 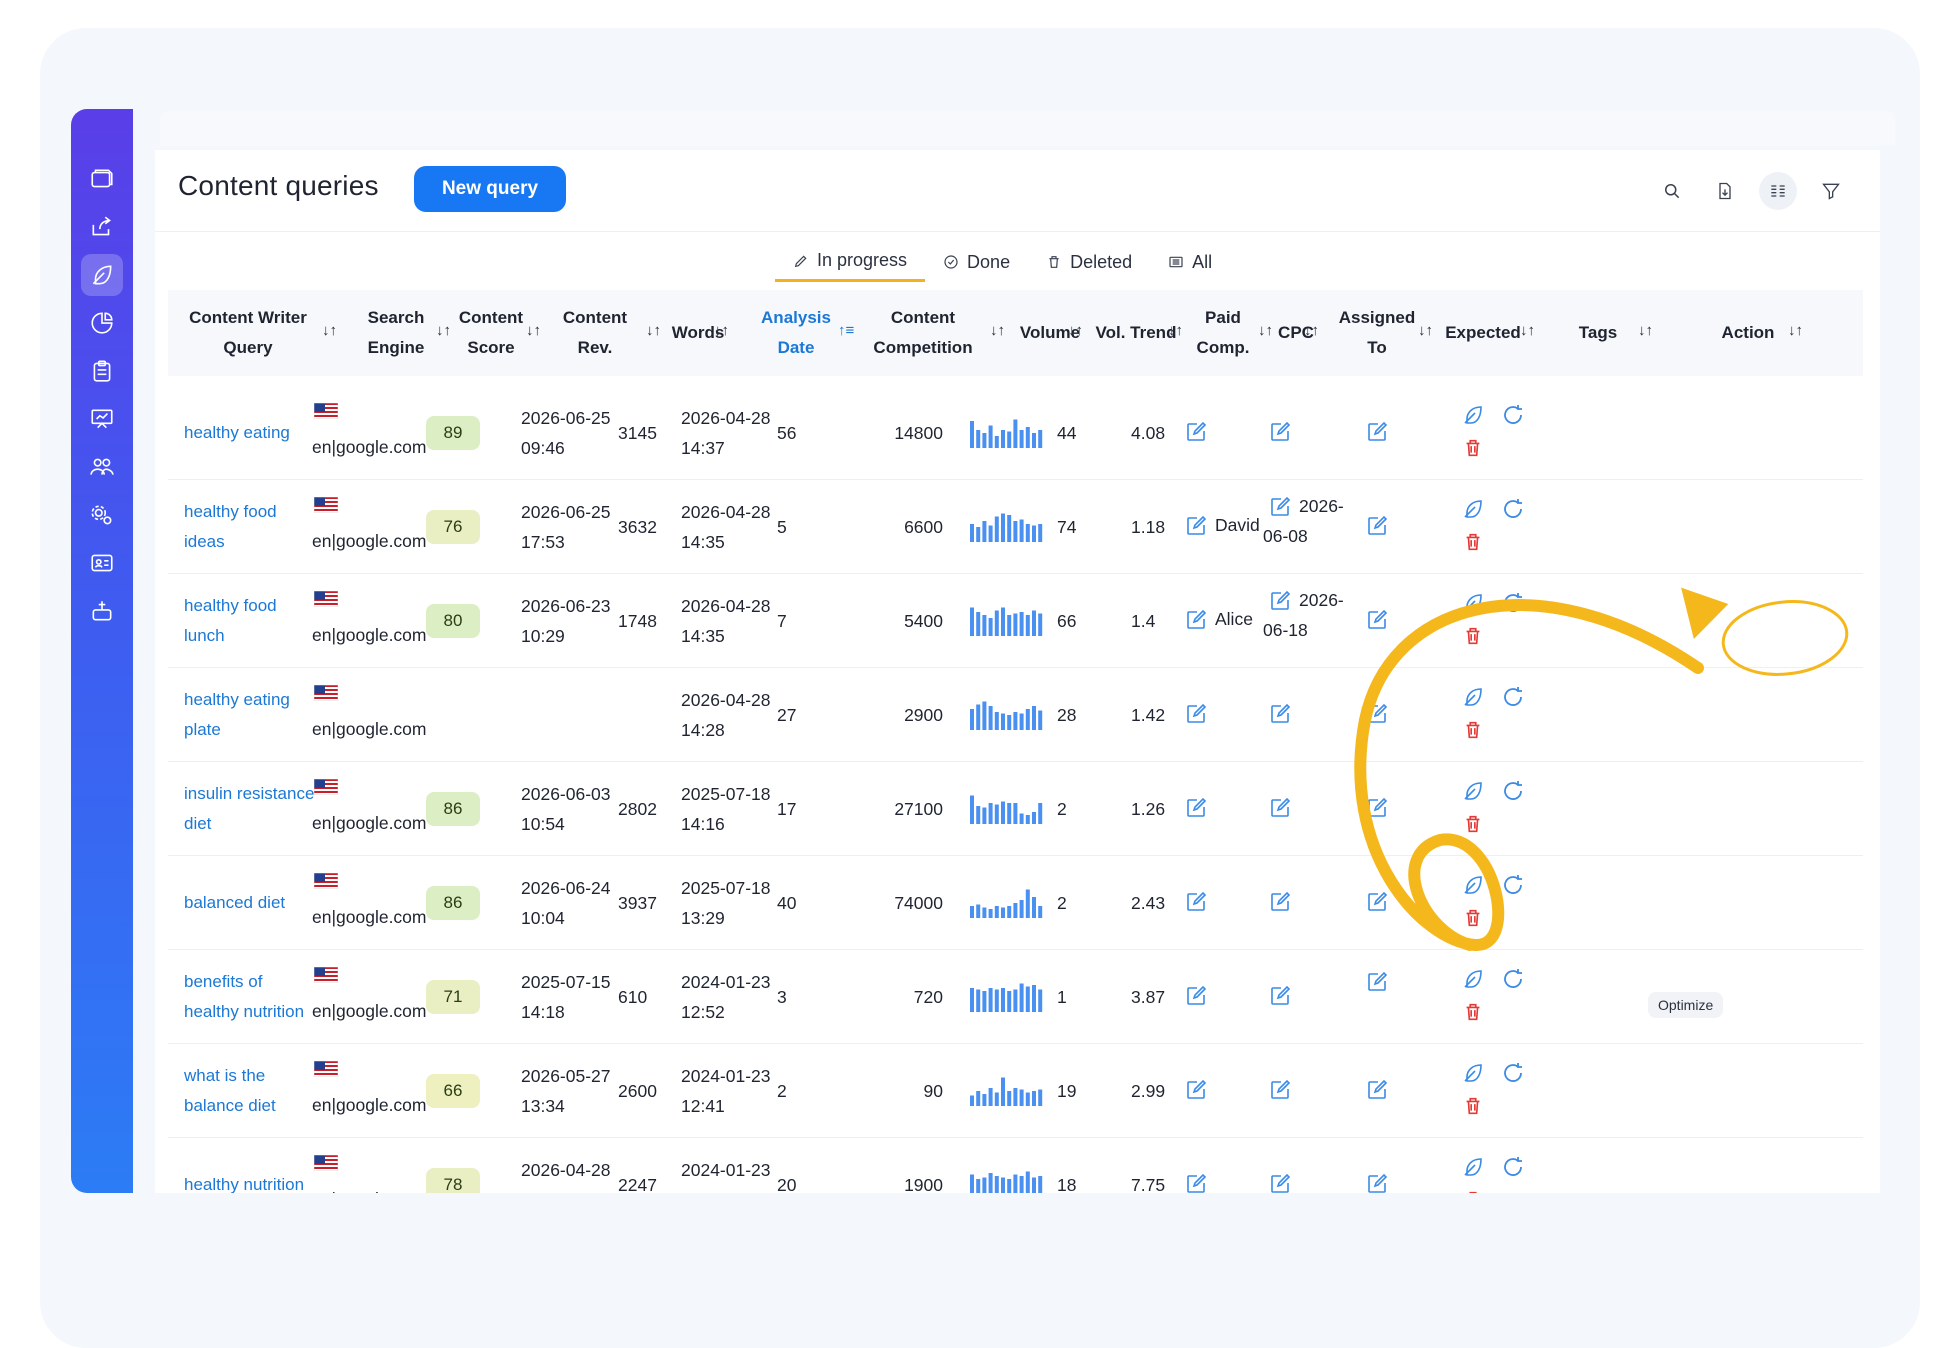 What do you see at coordinates (923, 333) in the screenshot?
I see `column-header-content-competition: Content Competition` at bounding box center [923, 333].